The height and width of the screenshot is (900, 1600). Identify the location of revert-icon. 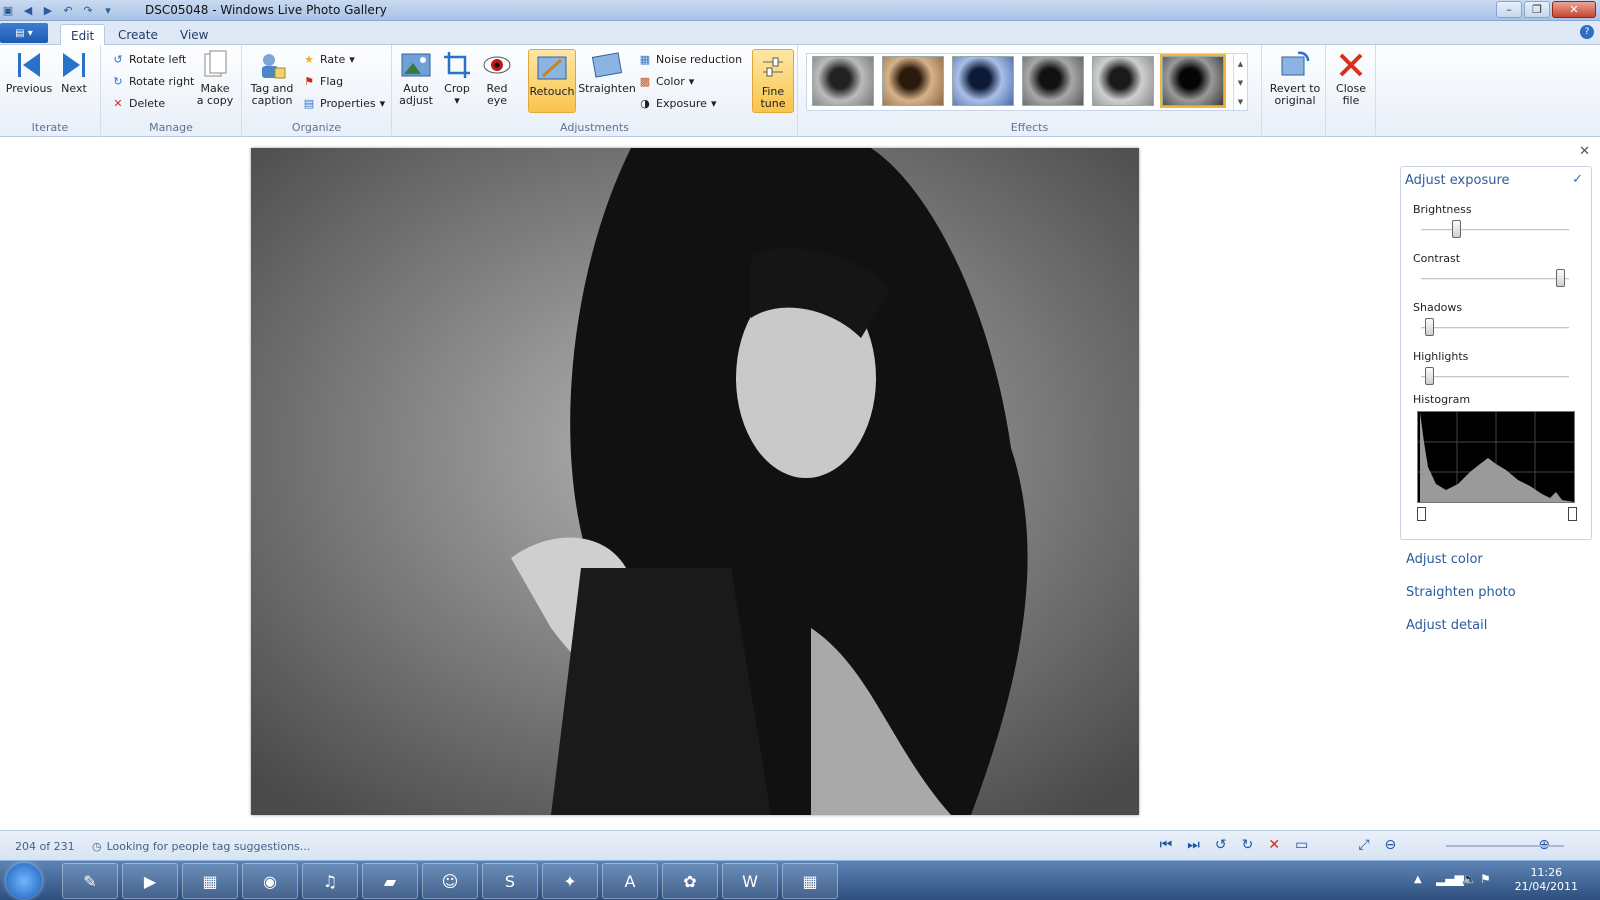
(1295, 65).